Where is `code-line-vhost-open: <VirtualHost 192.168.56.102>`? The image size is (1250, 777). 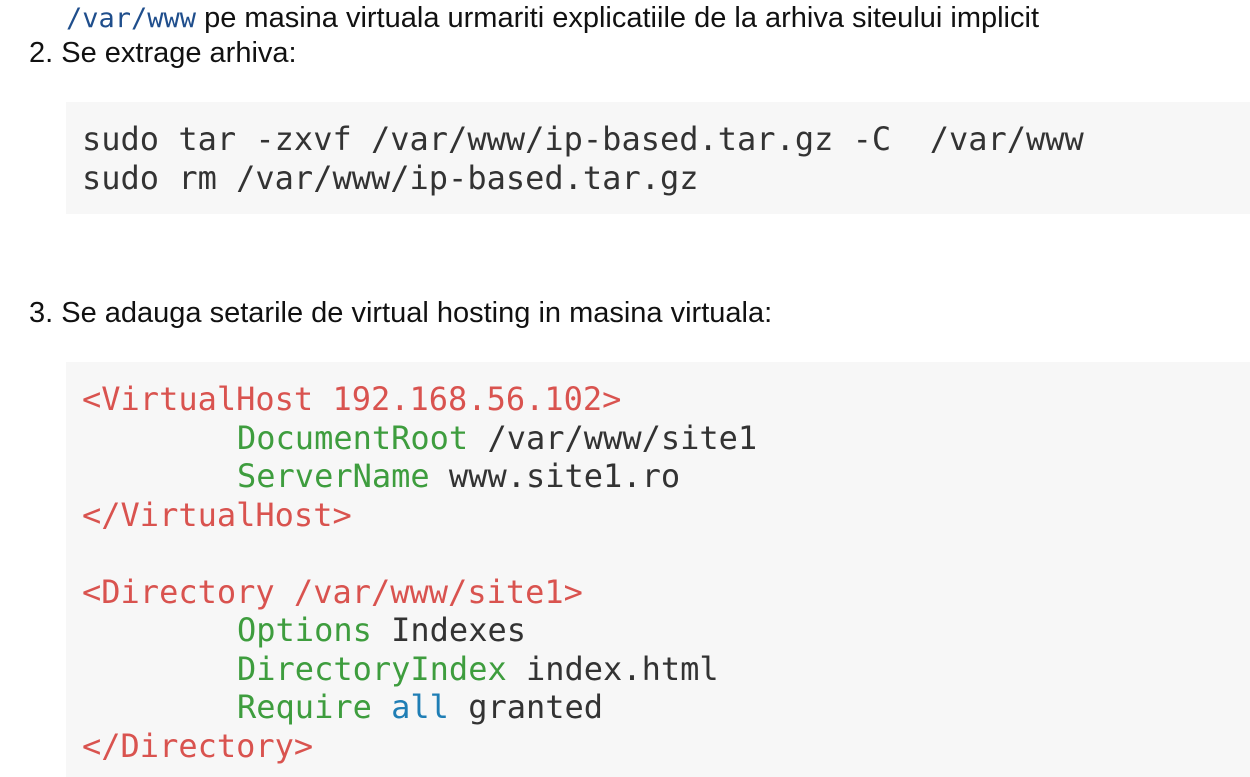 code-line-vhost-open: <VirtualHost 192.168.56.102> is located at coordinates (666, 399).